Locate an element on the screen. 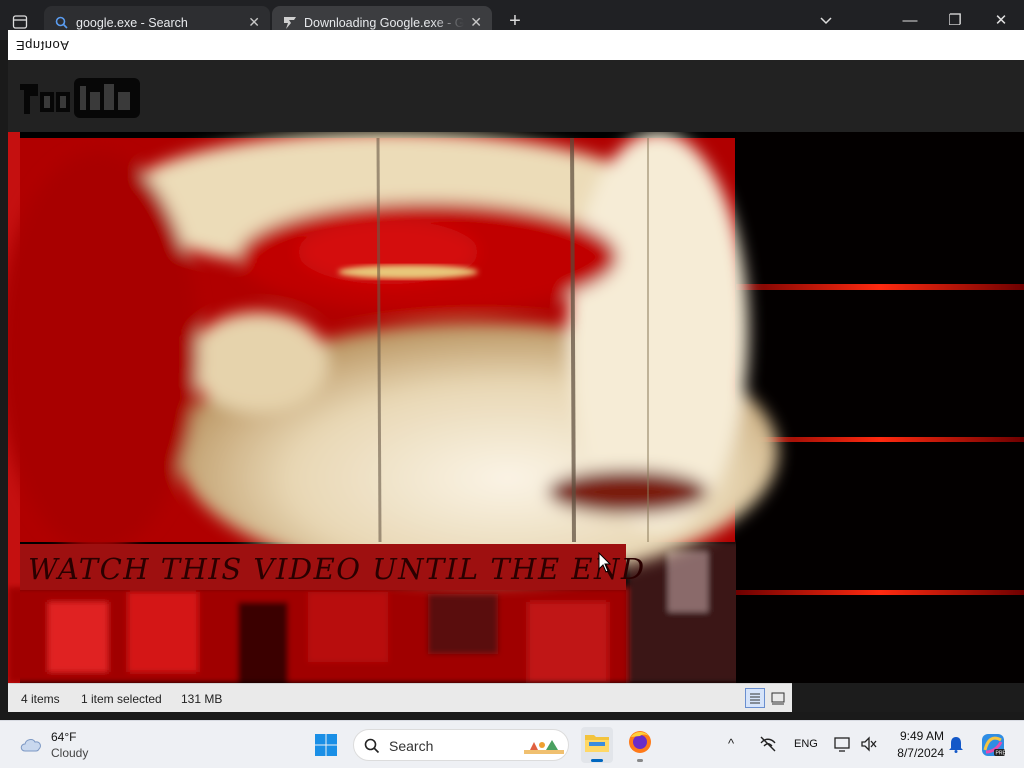 This screenshot has height=768, width=1024. video-caption-banner: WATCH THIS VIDEO UNTIL THE END is located at coordinates (332, 567).